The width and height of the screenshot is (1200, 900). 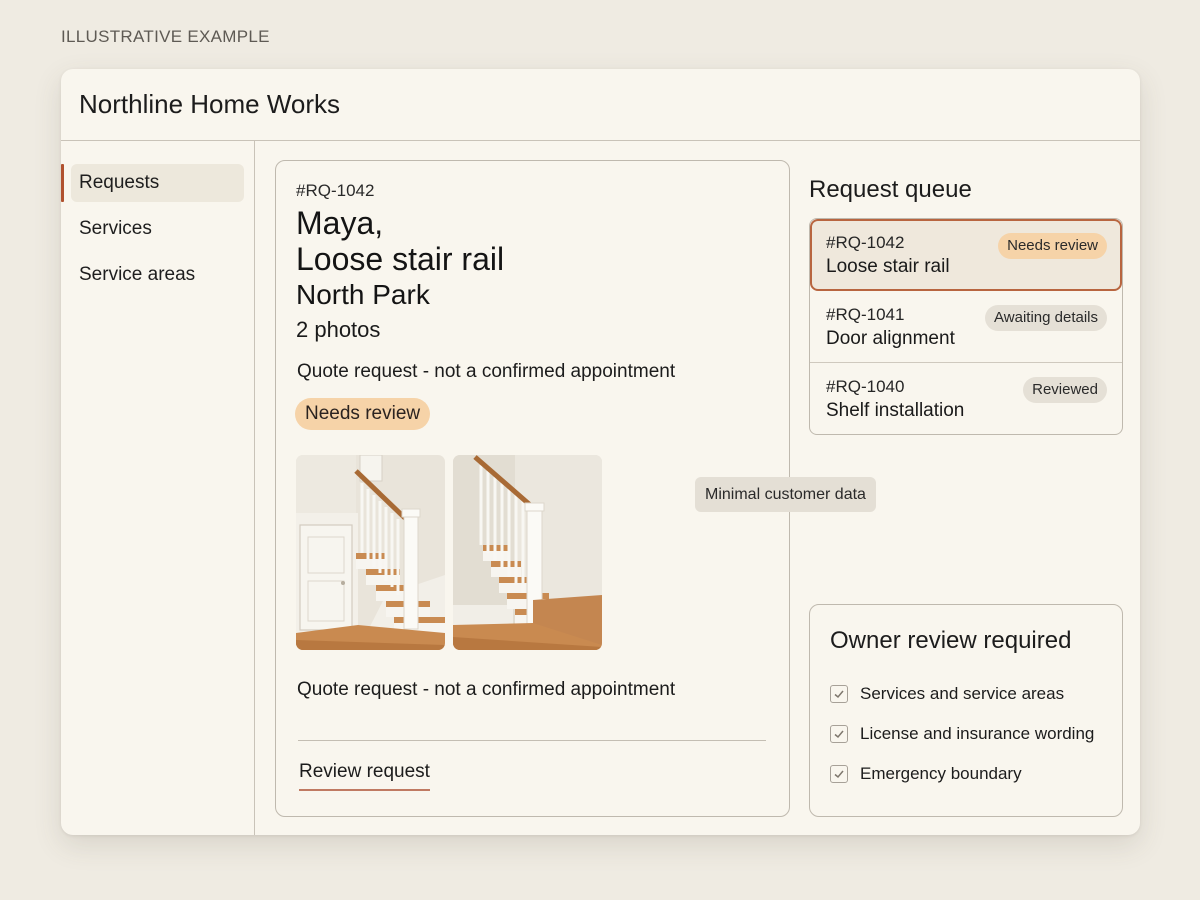 I want to click on request-title: Loose stair rail, so click(x=400, y=259).